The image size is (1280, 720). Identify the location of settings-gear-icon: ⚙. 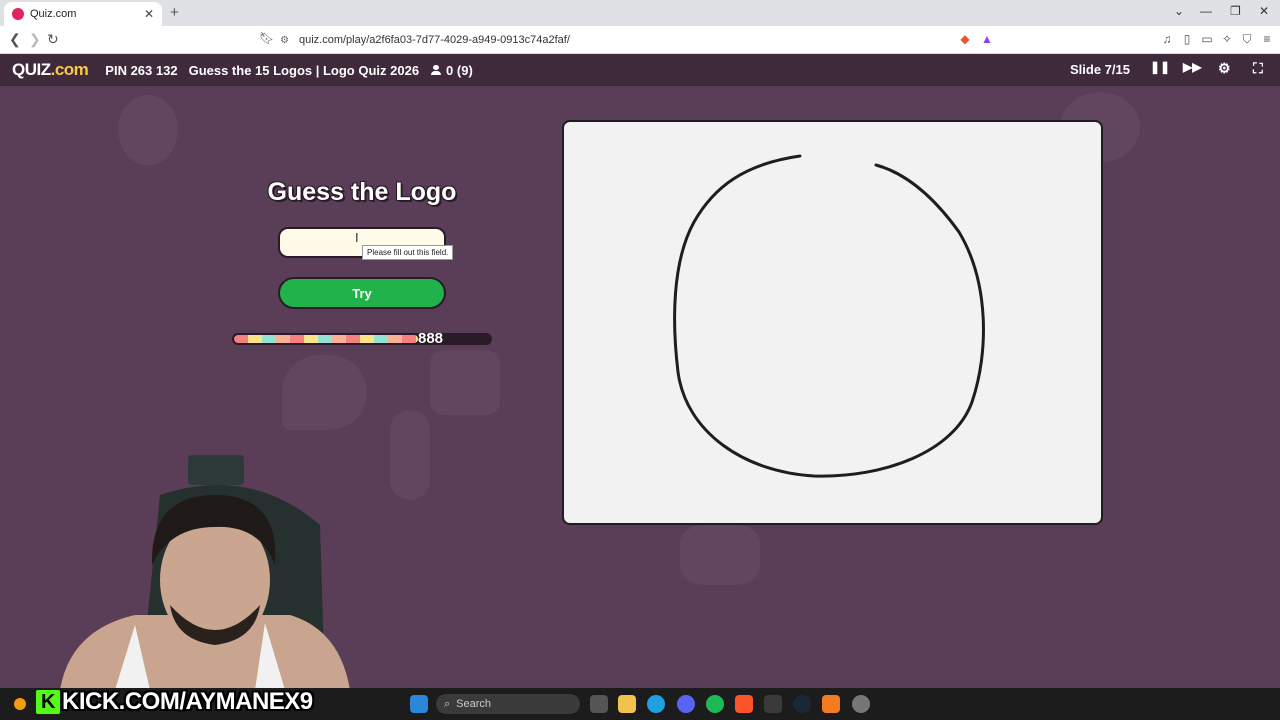
(1224, 68).